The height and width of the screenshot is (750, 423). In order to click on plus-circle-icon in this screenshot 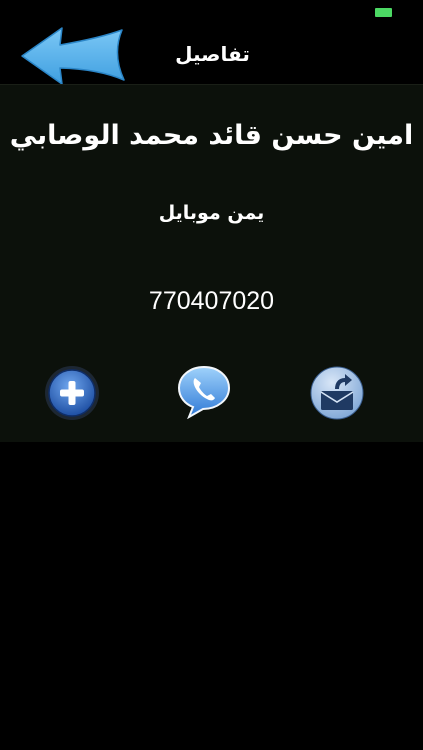, I will do `click(72, 393)`.